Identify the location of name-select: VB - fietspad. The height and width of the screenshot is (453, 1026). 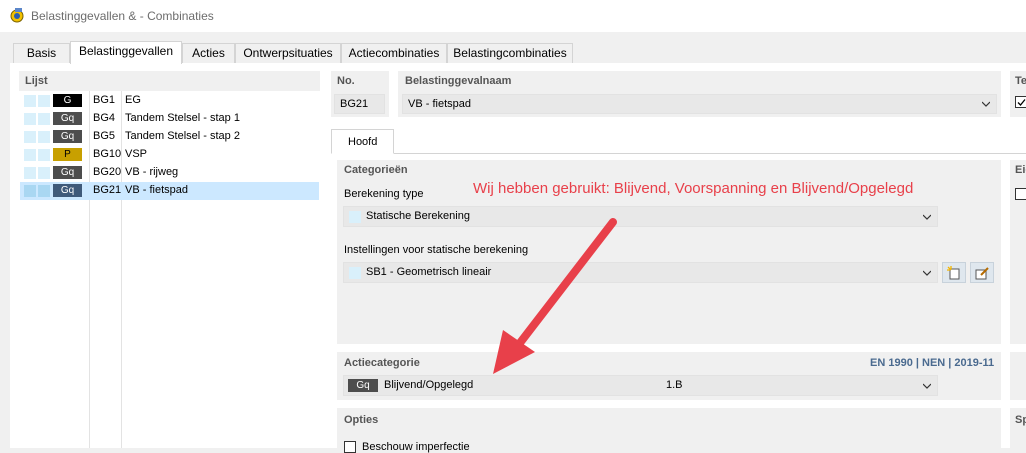
(699, 104).